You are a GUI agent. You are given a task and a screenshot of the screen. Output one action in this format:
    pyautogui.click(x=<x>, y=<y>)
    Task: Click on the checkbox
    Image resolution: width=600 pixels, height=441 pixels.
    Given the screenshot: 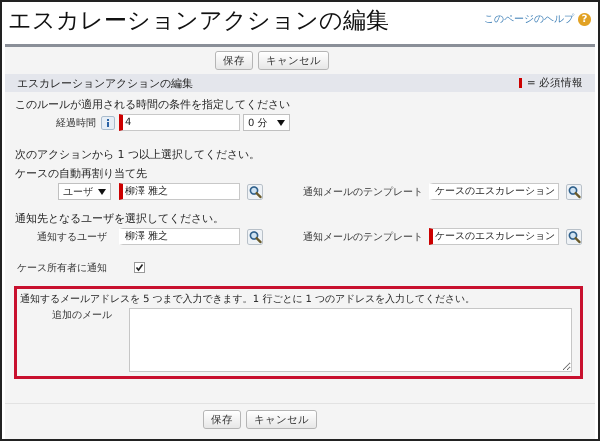 What is the action you would take?
    pyautogui.click(x=139, y=267)
    